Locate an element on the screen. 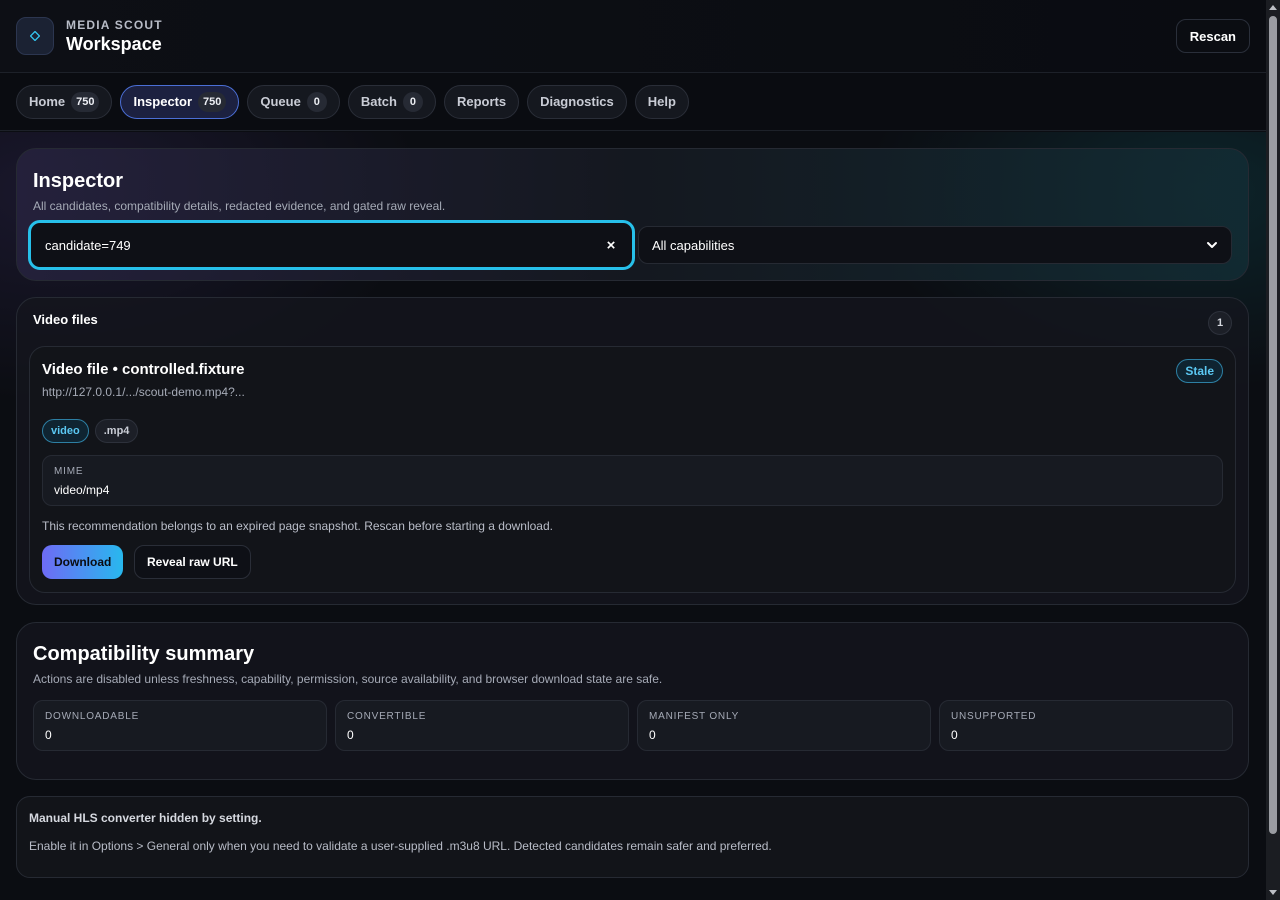 This screenshot has width=1280, height=900. tab-home: Home 750 is located at coordinates (64, 101).